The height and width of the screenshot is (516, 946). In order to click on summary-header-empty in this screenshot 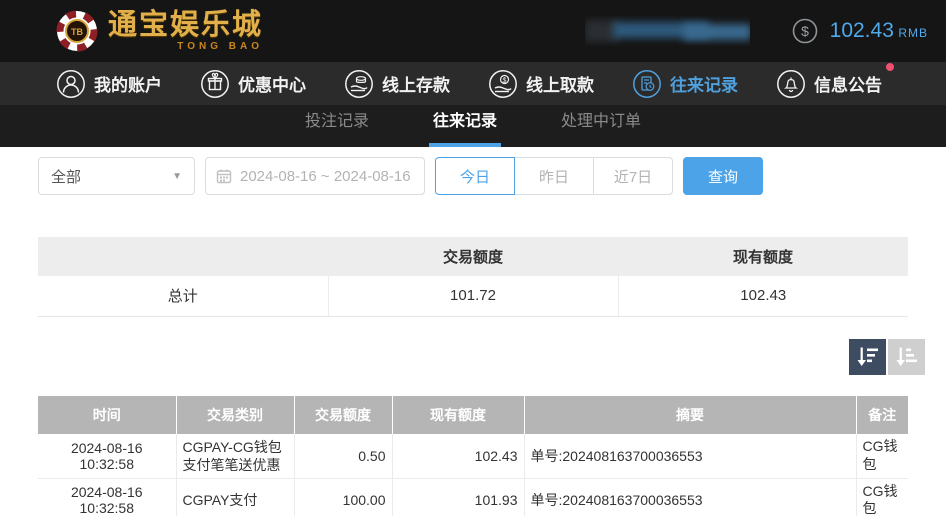, I will do `click(183, 256)`.